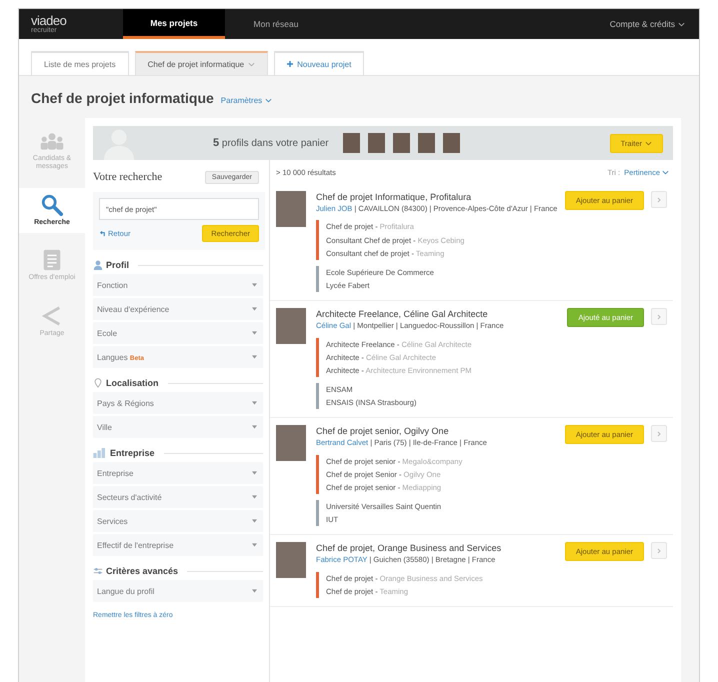 The image size is (718, 682). Describe the element at coordinates (98, 265) in the screenshot. I see `person-icon` at that location.